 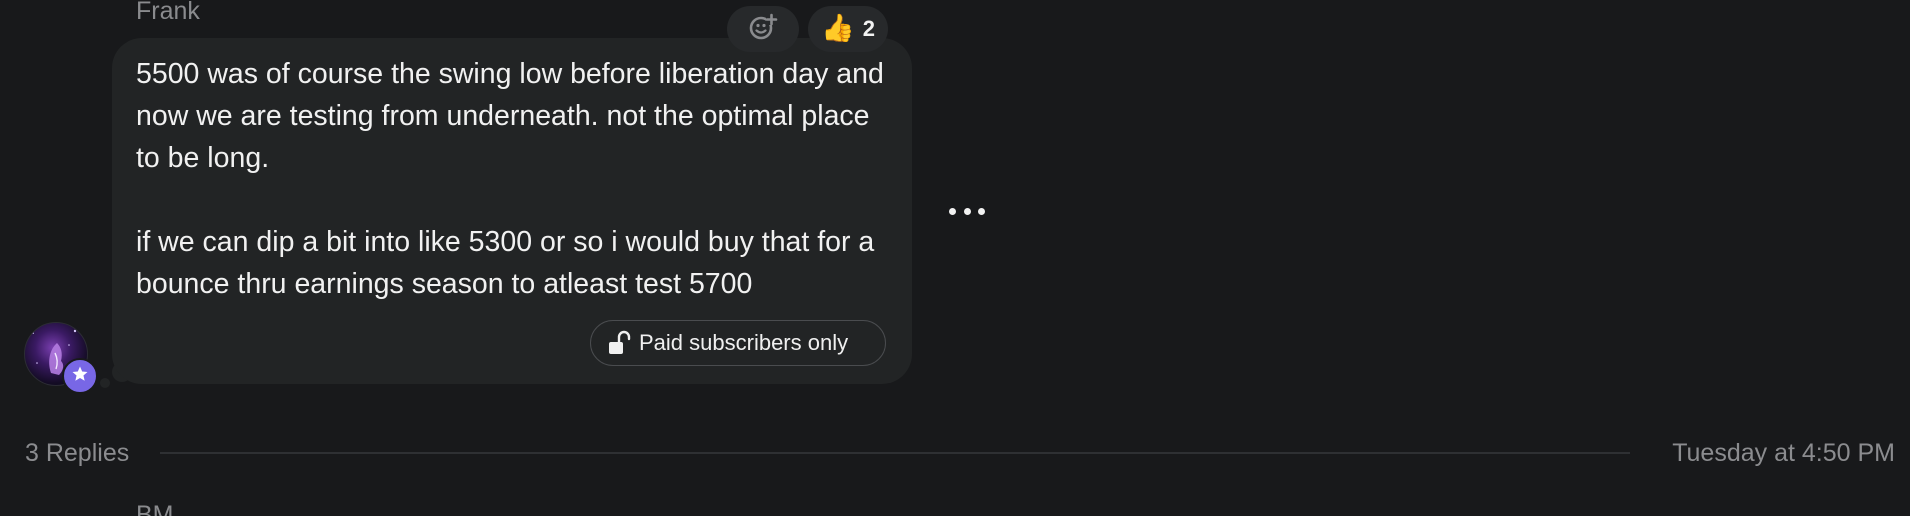 I want to click on thumbs-up-icon: 👍, so click(x=838, y=28).